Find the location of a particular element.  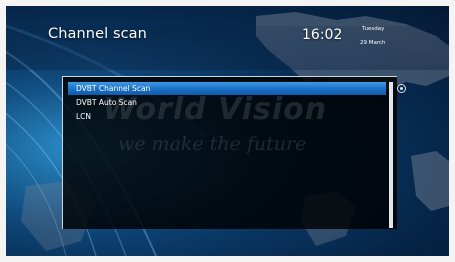

clock-date: 29 March is located at coordinates (373, 43).